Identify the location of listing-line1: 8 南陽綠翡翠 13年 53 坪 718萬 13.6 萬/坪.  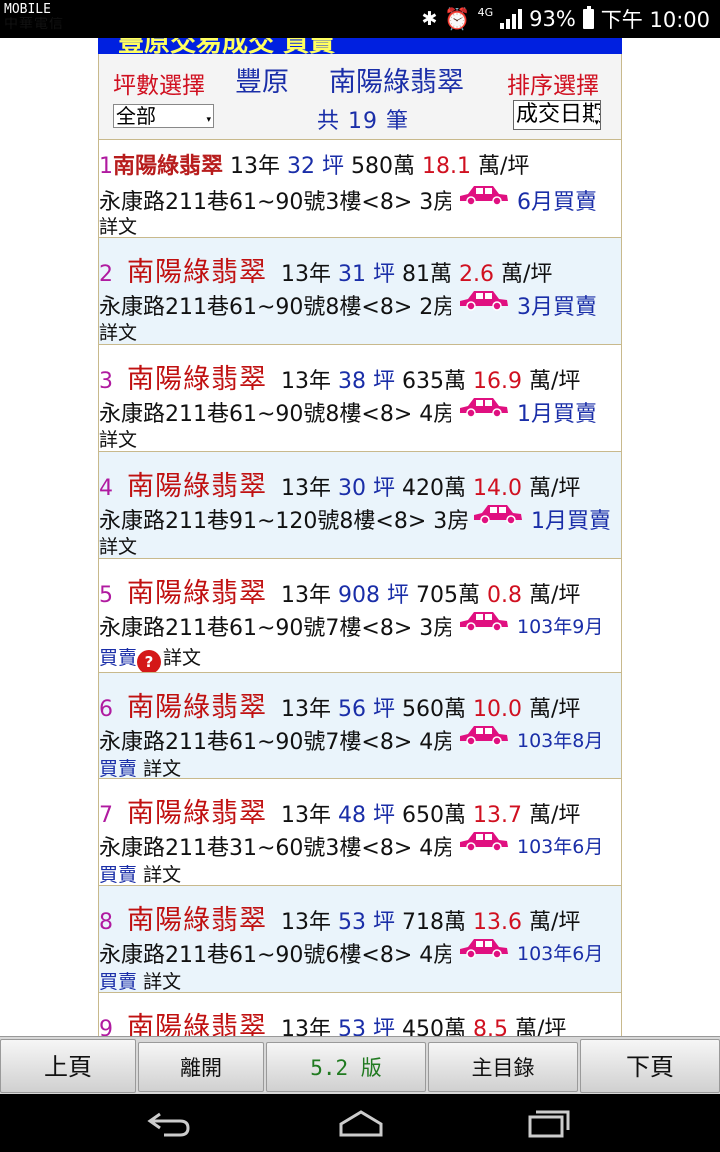
(339, 917).